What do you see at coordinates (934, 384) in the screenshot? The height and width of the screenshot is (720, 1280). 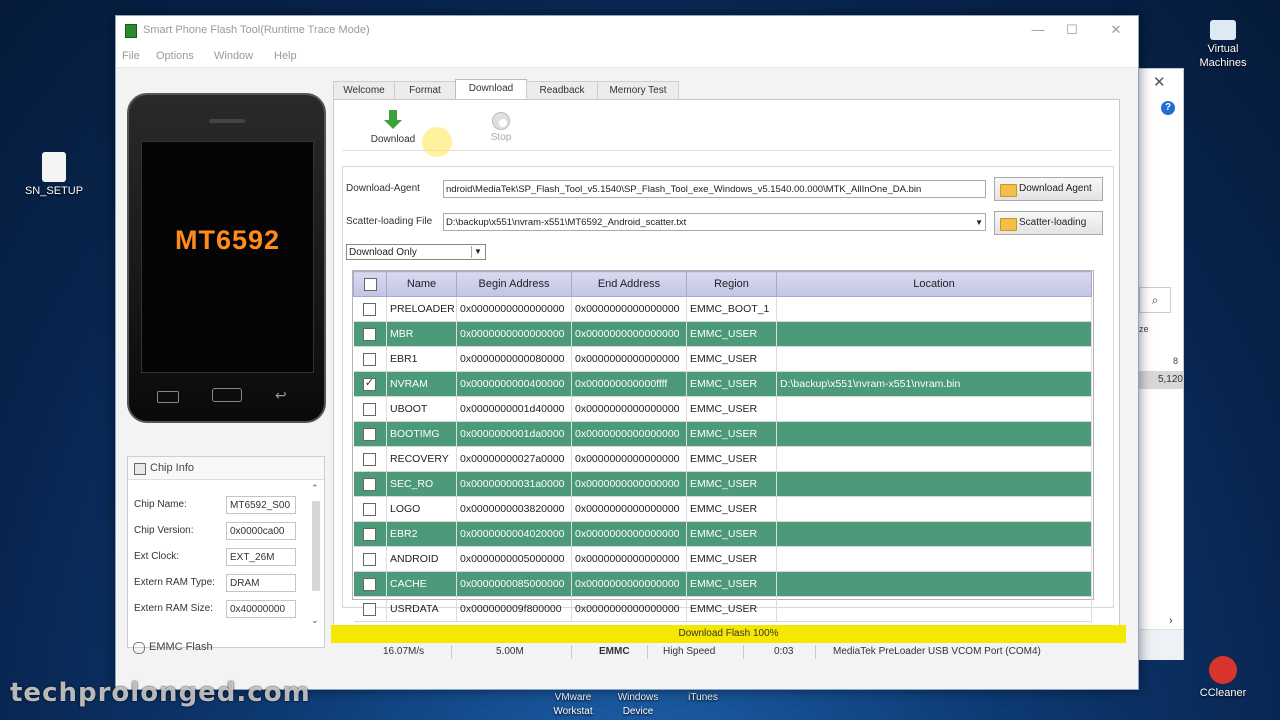 I see `location: D:\backup\x551\nvram-x551\nvram.bin` at bounding box center [934, 384].